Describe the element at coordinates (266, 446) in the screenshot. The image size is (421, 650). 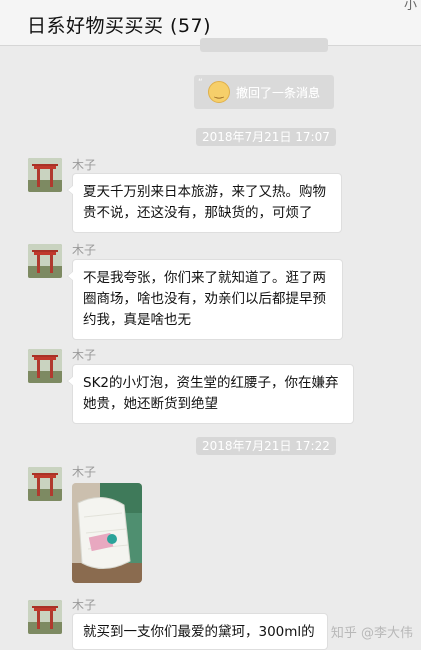
I see `timestamp: 2018年7月21日 17:22` at that location.